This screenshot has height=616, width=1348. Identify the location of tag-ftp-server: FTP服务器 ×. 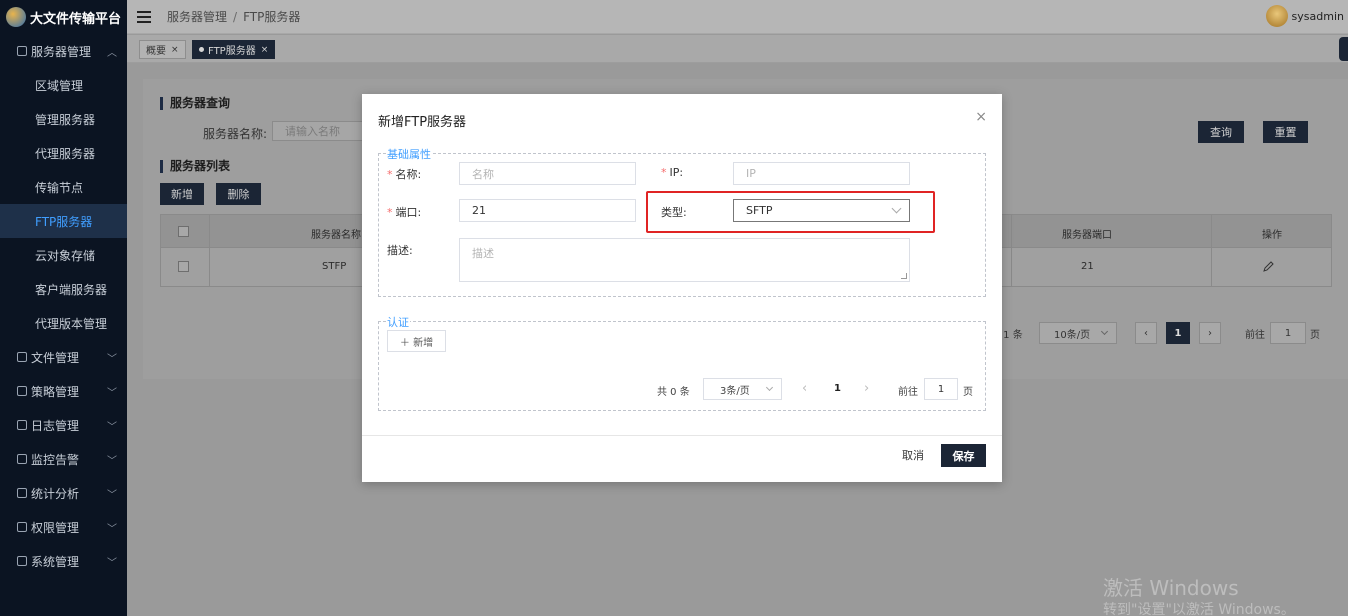
(234, 49).